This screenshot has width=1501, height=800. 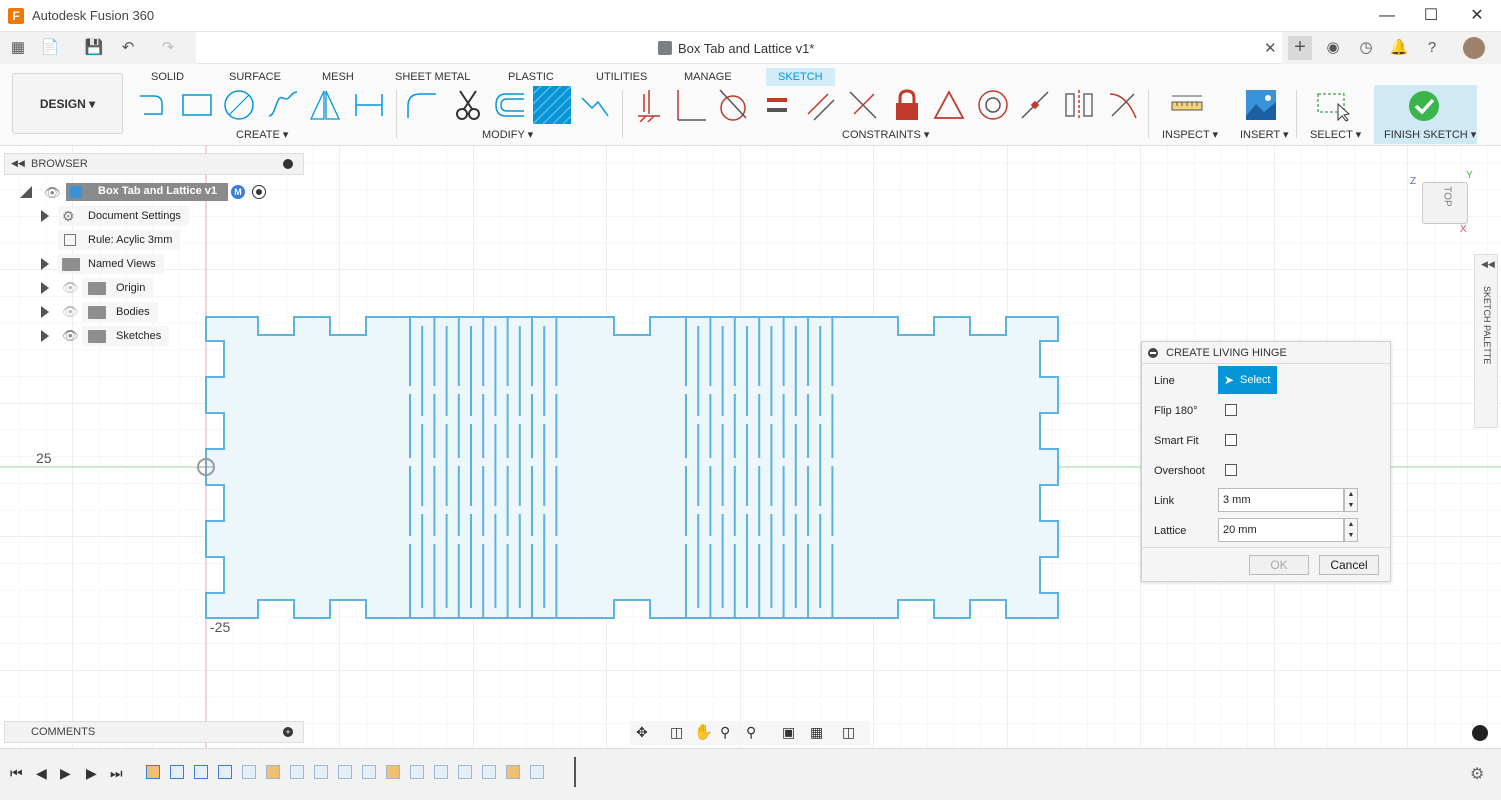 I want to click on symmetry-constraint-icon, so click(x=1079, y=105).